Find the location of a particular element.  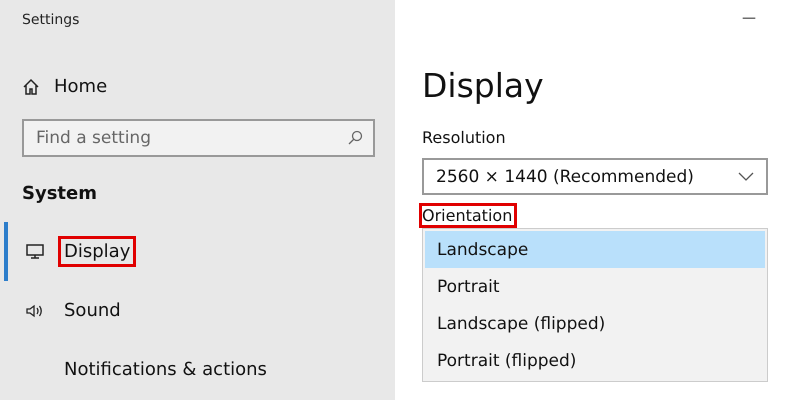

nav-item: Notifications & actions is located at coordinates (199, 369).